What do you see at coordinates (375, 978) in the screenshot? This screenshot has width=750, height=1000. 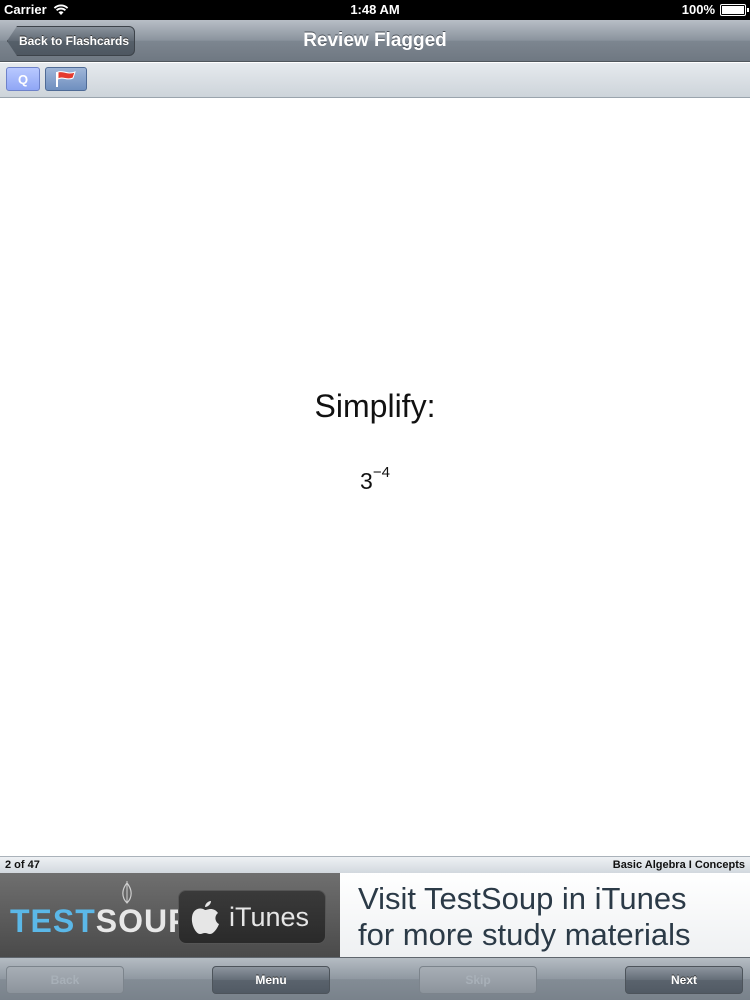 I see `bottom-toolbar: Back Menu Skip Next` at bounding box center [375, 978].